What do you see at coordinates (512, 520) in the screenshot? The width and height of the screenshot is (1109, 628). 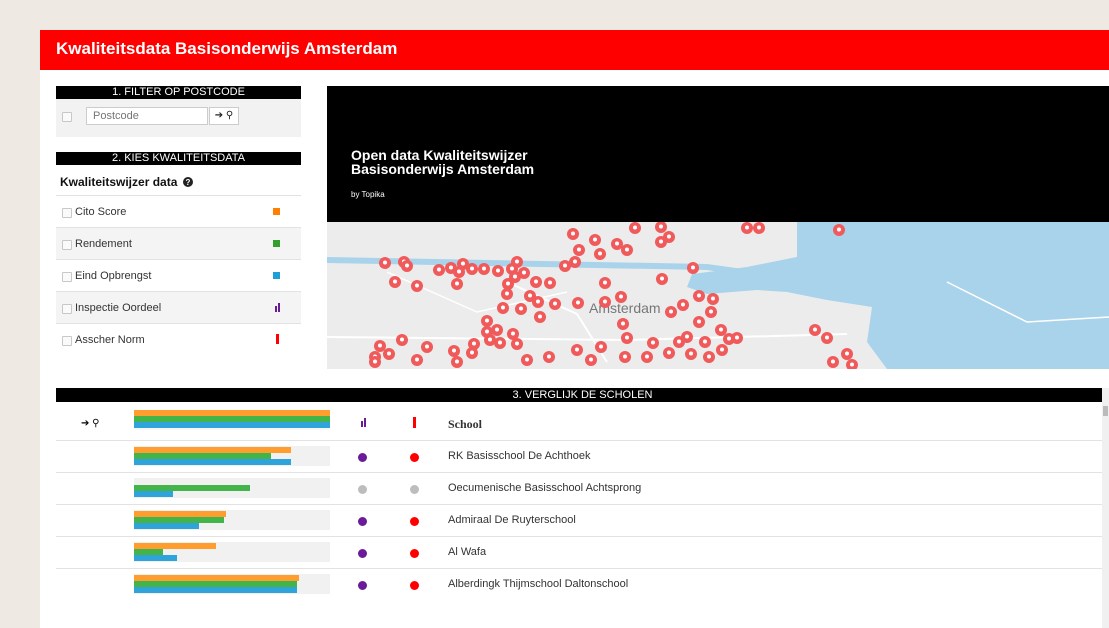 I see `school-name: Admiraal De Ruyterschool` at bounding box center [512, 520].